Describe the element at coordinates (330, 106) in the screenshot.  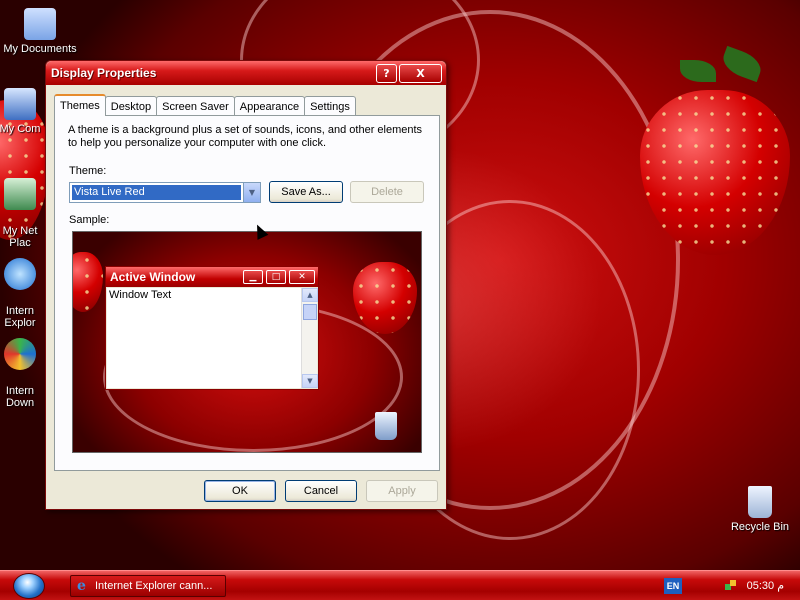
I see `tab-settings: Settings` at that location.